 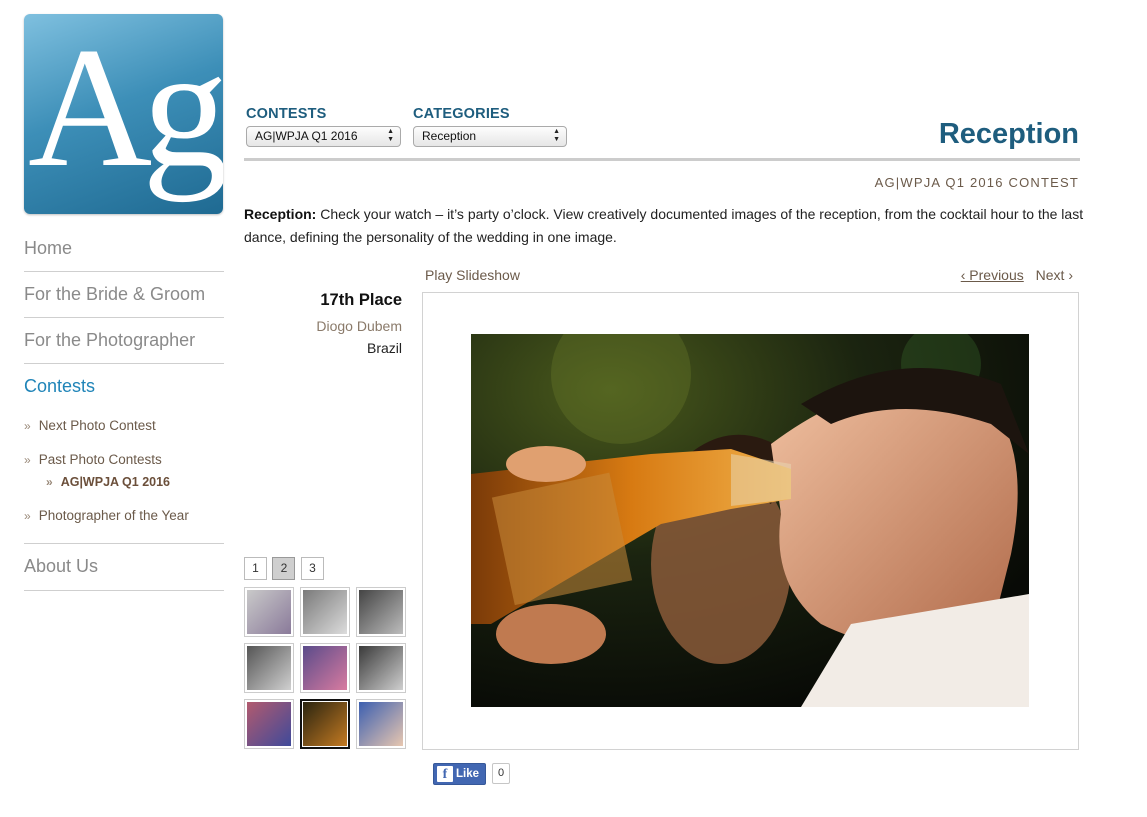 I want to click on photographer-name: Diogo Dubem, so click(x=323, y=326).